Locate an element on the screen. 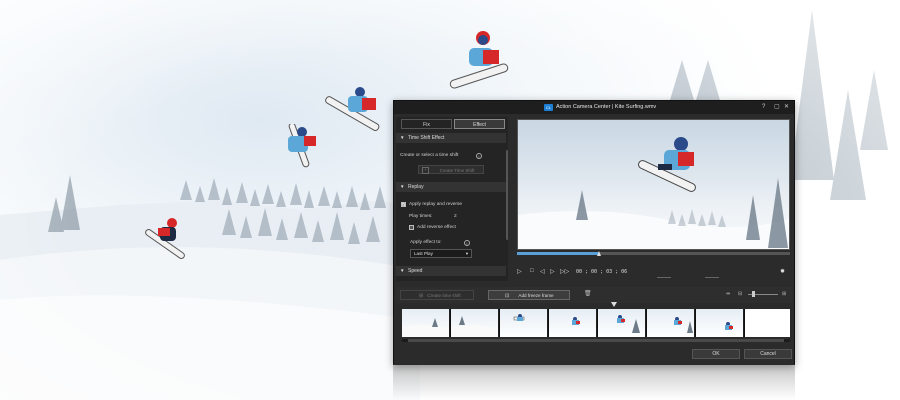 The height and width of the screenshot is (400, 900). plus-icon: + is located at coordinates (425, 170).